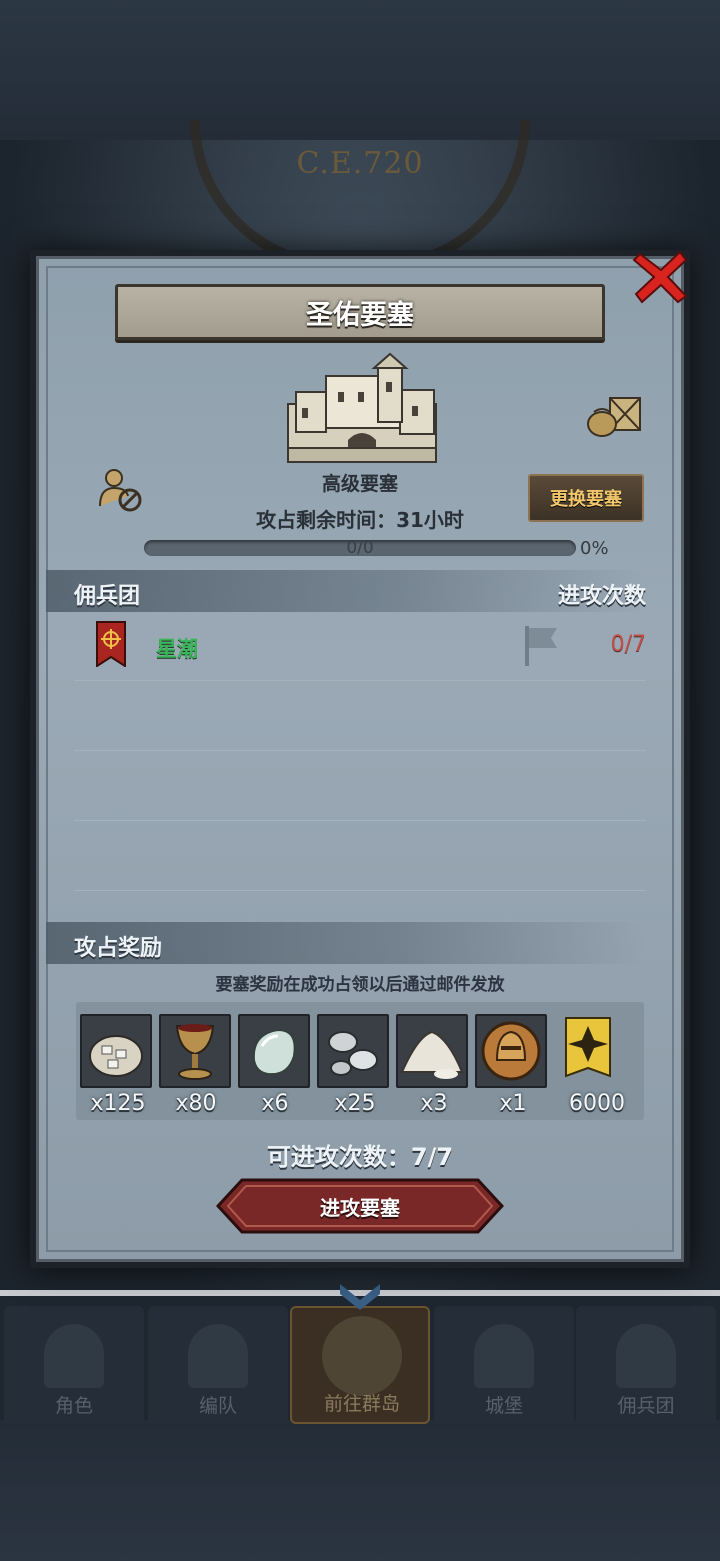  I want to click on reward-item-goblet, so click(195, 1051).